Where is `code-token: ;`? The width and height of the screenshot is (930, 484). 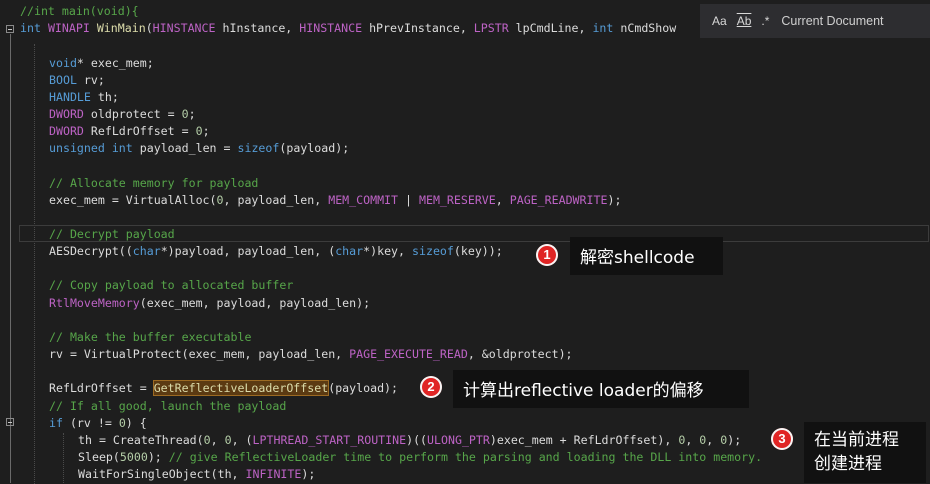 code-token: ; is located at coordinates (206, 131).